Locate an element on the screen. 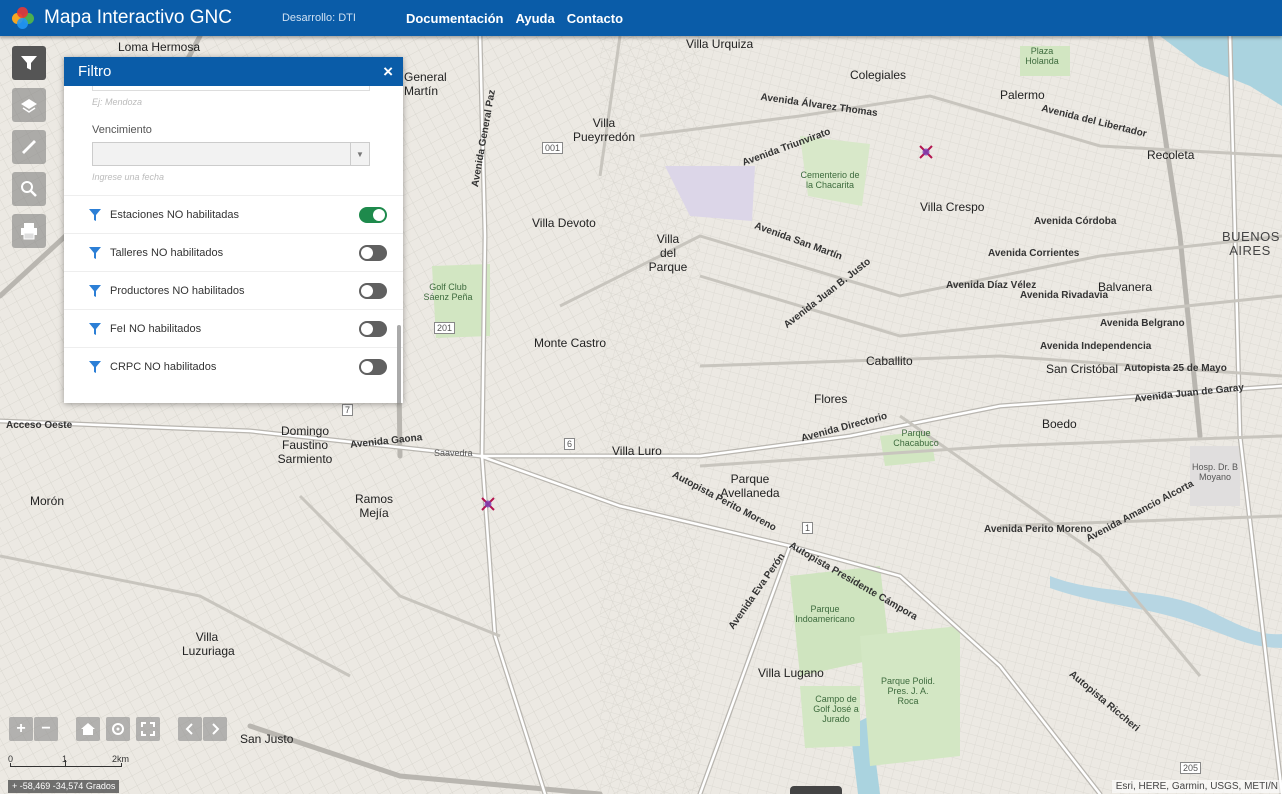  label-park-golf-saenz-pena: Golf Club Sáenz Peña is located at coordinates (448, 292).